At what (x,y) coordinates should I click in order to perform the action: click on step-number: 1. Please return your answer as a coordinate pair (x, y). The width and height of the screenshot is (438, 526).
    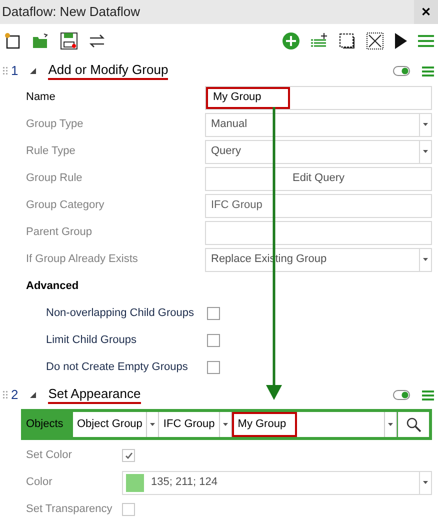
    Looking at the image, I should click on (14, 71).